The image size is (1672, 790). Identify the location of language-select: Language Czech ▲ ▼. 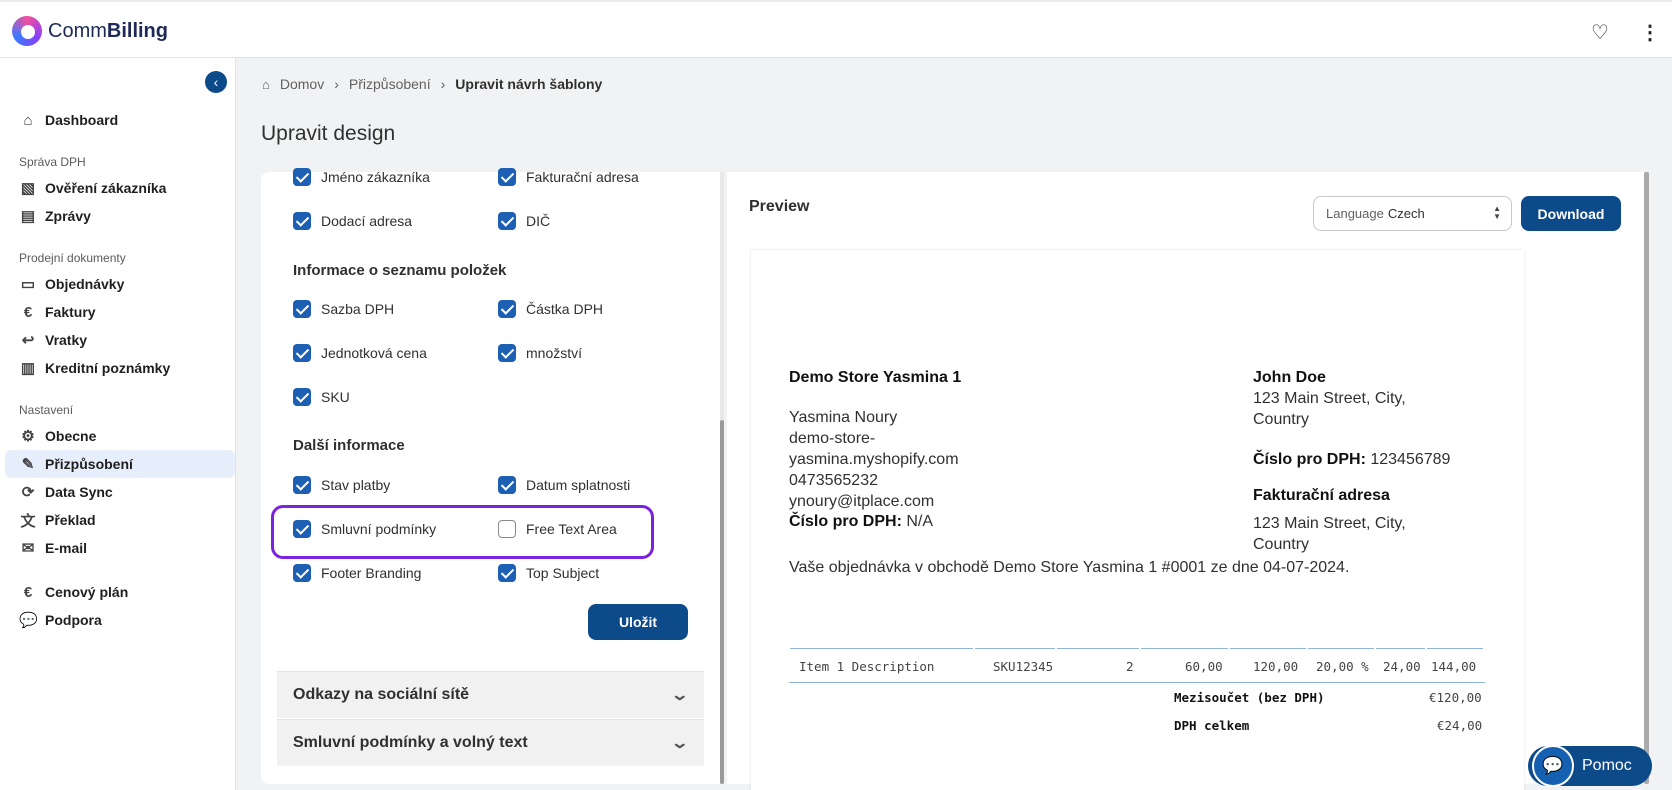
(1412, 213).